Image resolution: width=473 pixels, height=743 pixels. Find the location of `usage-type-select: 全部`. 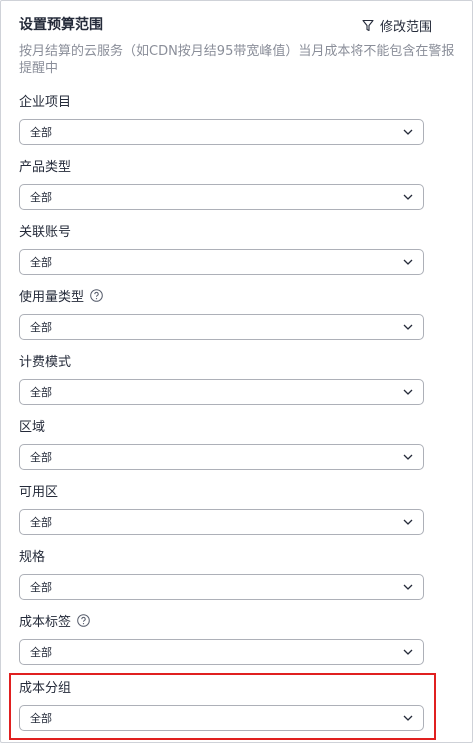

usage-type-select: 全部 is located at coordinates (221, 327).